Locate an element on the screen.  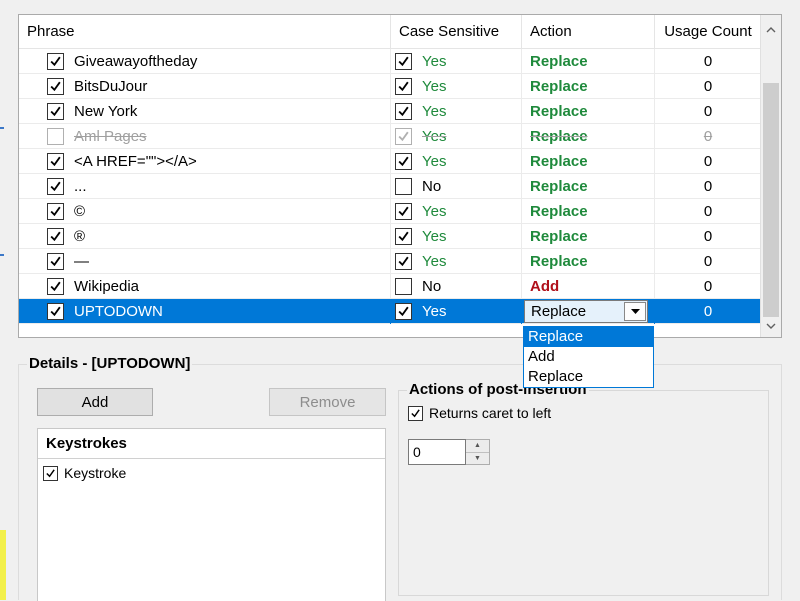
table-row: Giveawayoftheday Yes Replace 0 is located at coordinates (390, 61).